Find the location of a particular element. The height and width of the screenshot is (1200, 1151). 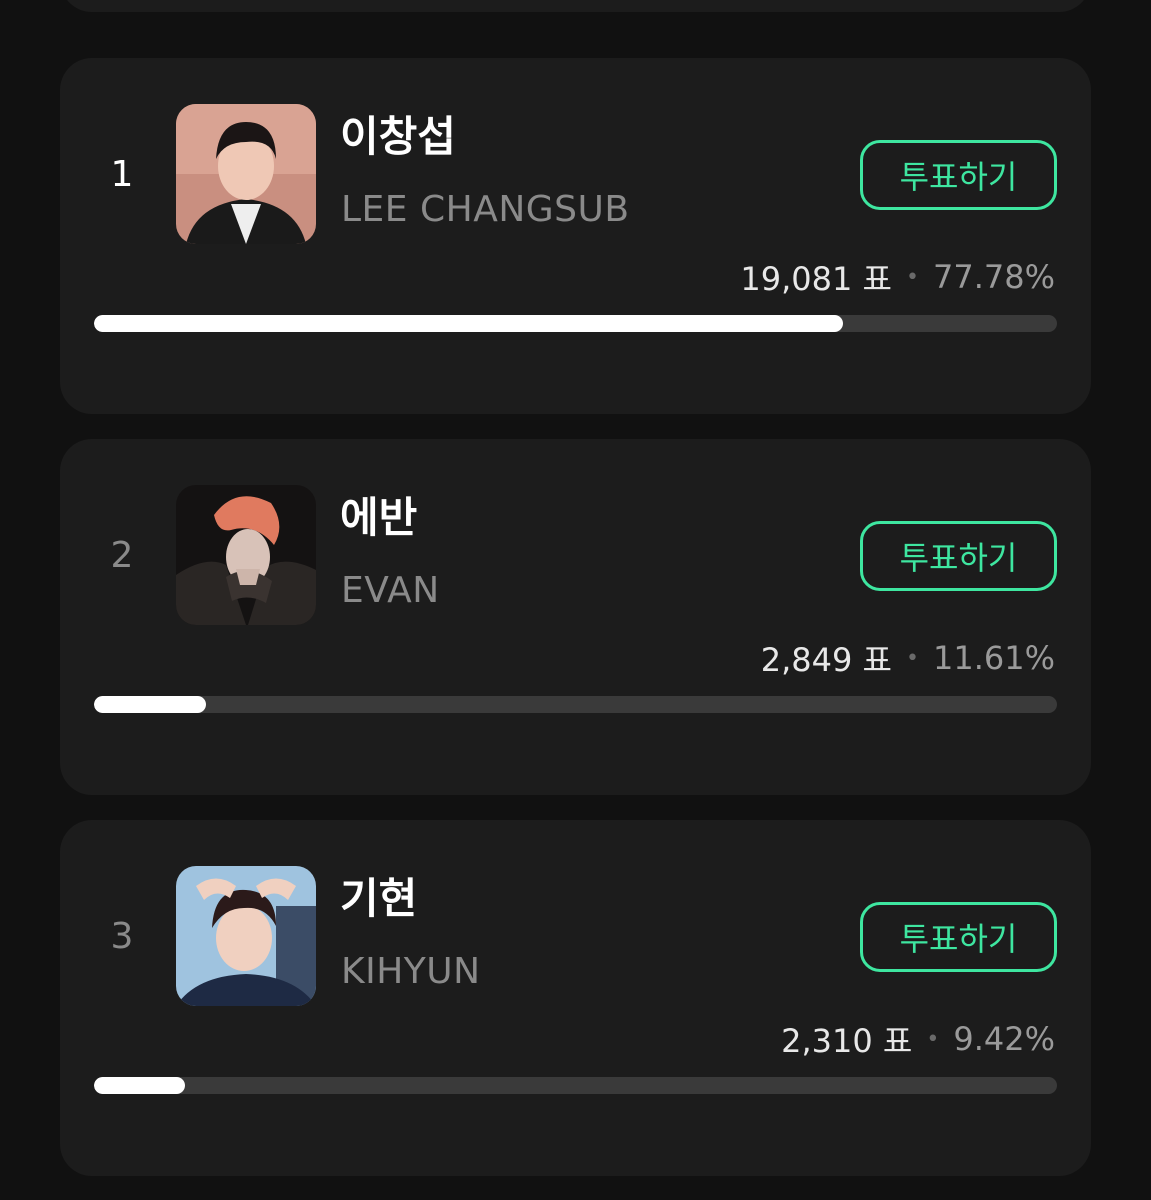

candidate-name-korean: 이창섭 is located at coordinates (398, 136).